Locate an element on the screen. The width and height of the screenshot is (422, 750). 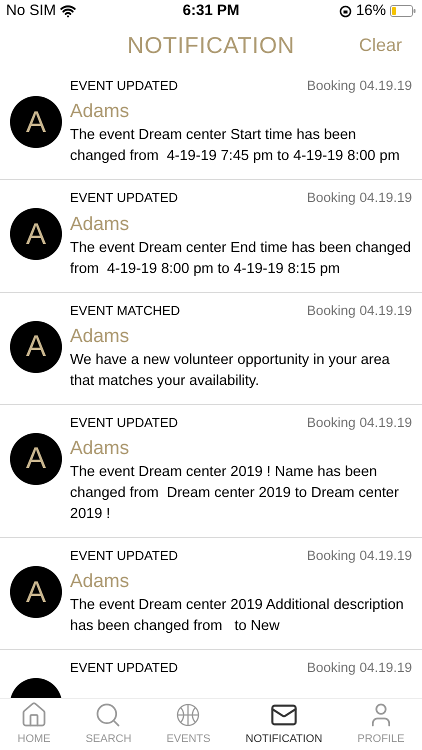
event-type: EVENT MATCHED is located at coordinates (125, 311).